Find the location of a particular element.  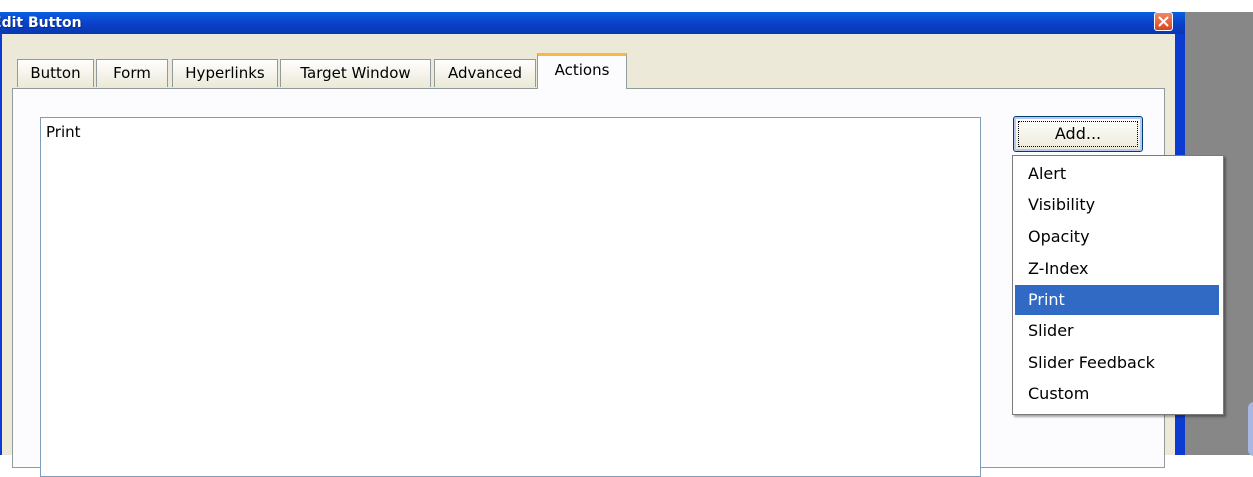

menu-item-z-index: Z-Index is located at coordinates (1117, 269).